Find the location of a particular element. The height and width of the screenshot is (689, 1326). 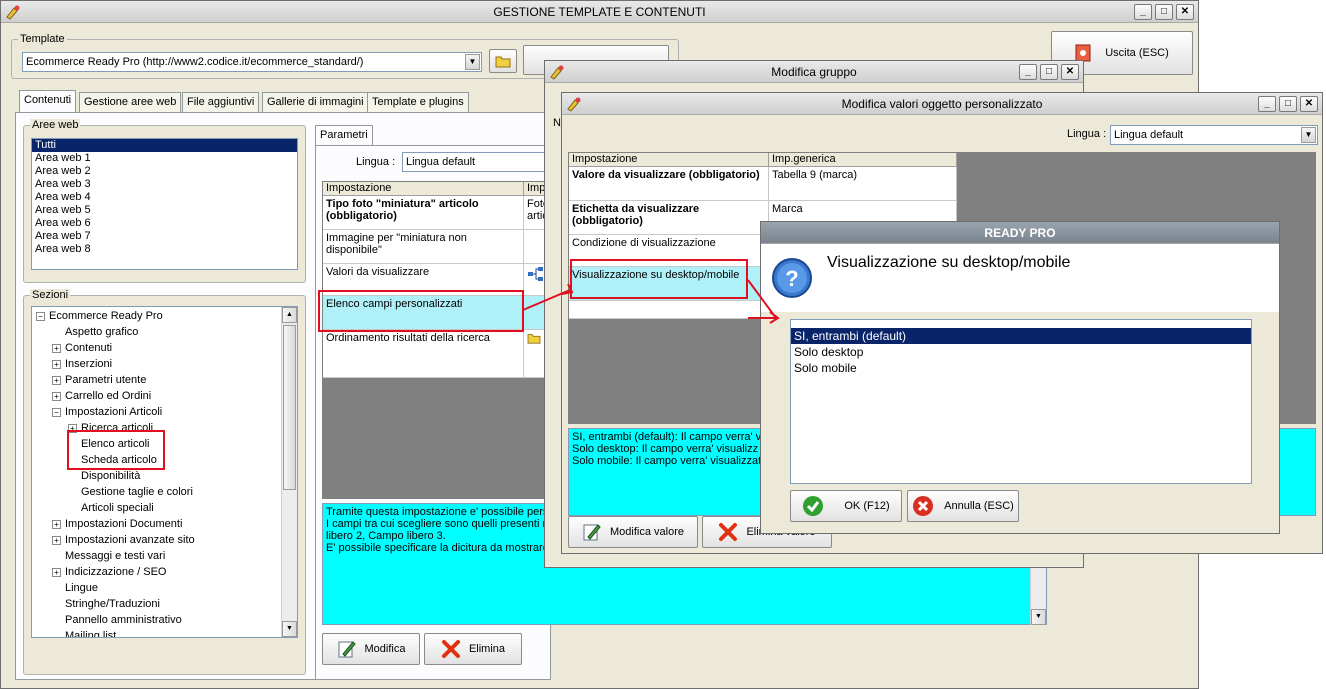

tree-item: Pannello amministrativo is located at coordinates (117, 620).